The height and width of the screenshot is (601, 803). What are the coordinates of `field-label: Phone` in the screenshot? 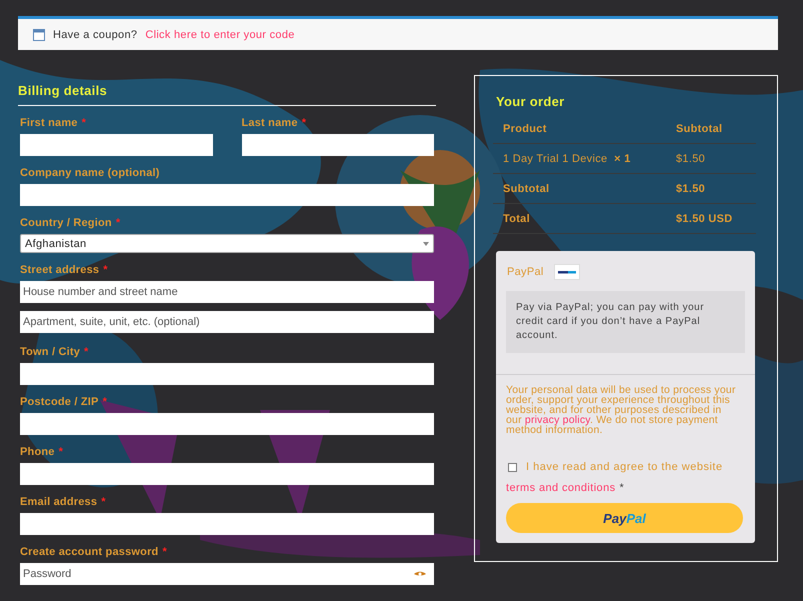 It's located at (37, 452).